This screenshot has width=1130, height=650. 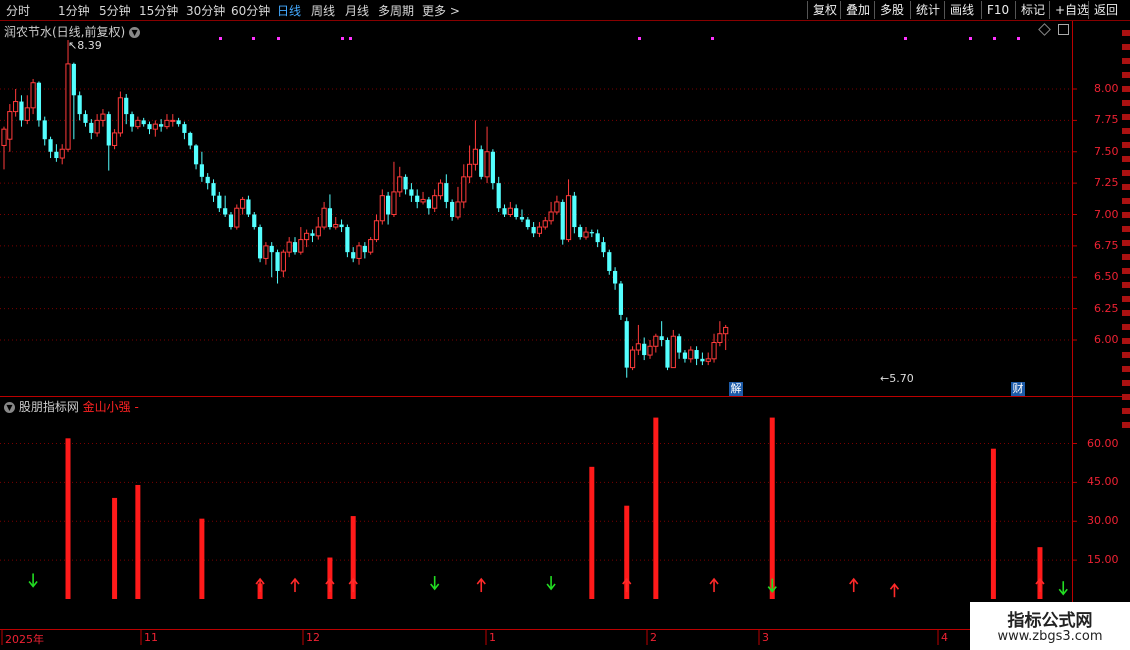 What do you see at coordinates (765, 637) in the screenshot?
I see `date-tick-label: 3` at bounding box center [765, 637].